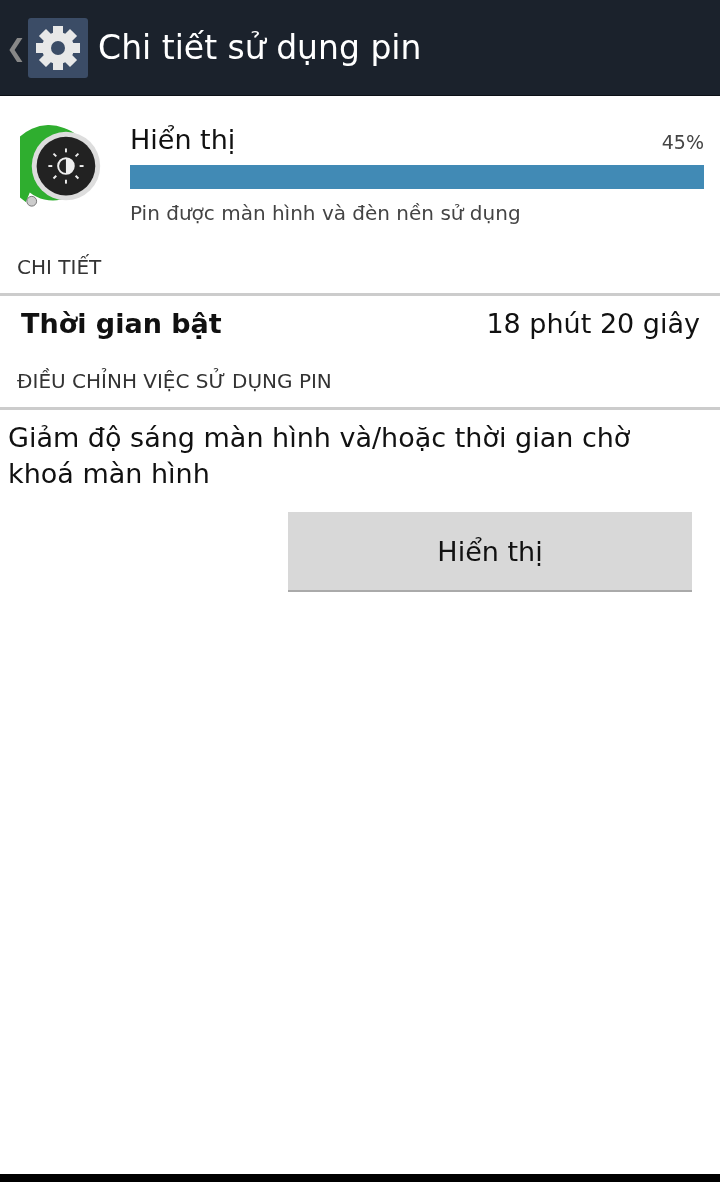 The image size is (720, 1182). Describe the element at coordinates (174, 381) in the screenshot. I see `section-header: ĐIỀU CHỈNH VIỆC SỬ DỤNG PIN` at that location.